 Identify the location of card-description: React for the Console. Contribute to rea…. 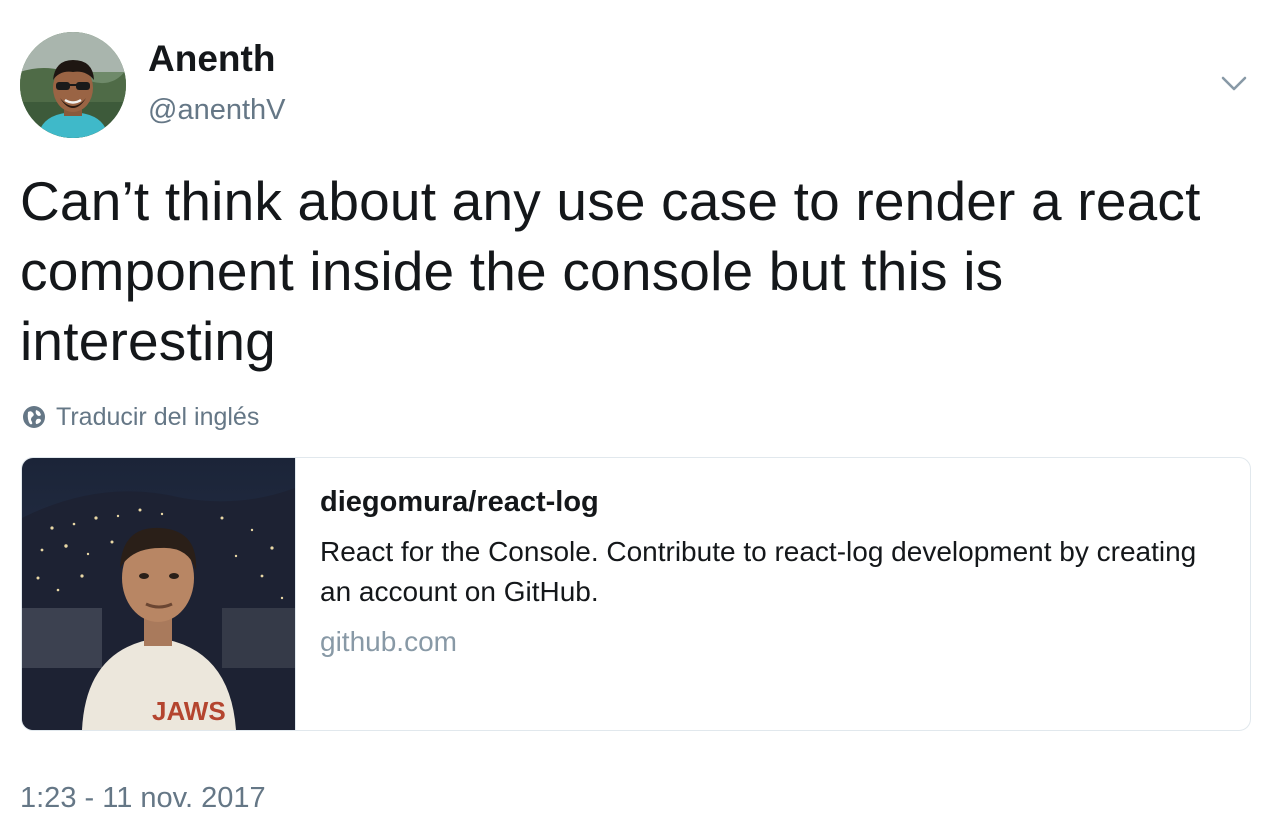
(758, 571).